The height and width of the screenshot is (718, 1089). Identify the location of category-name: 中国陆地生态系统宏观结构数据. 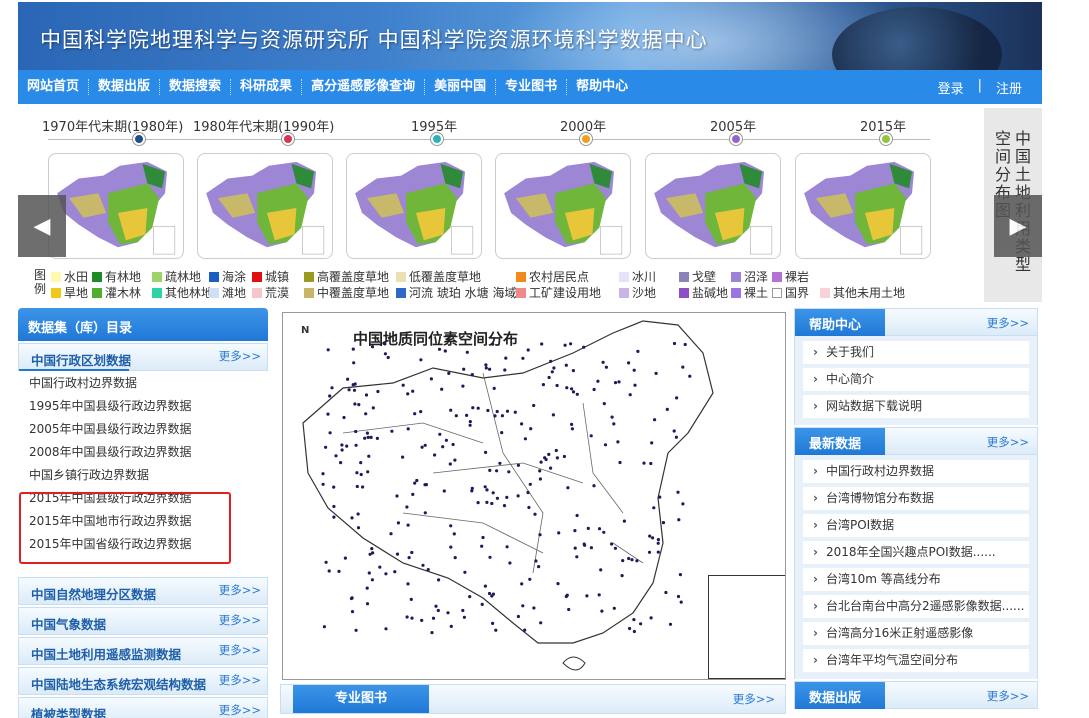
(119, 684).